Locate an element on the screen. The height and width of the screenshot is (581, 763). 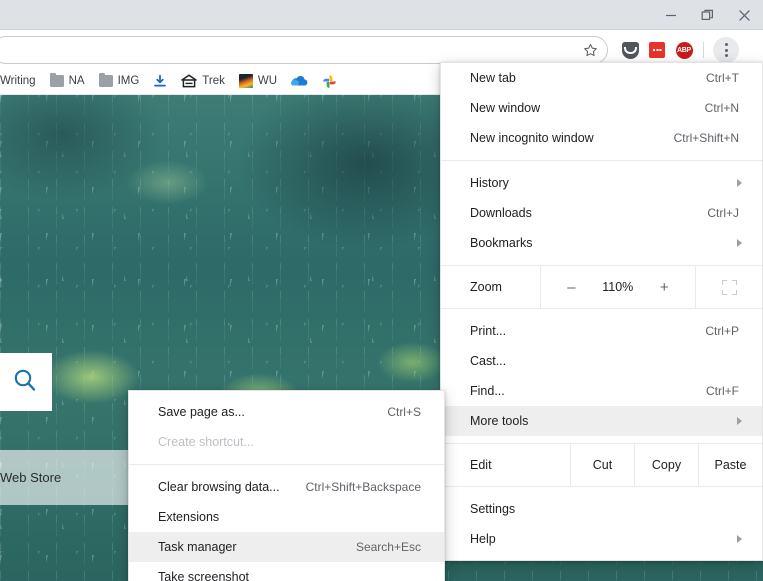
menu-more-tools: More tools is located at coordinates (601, 421).